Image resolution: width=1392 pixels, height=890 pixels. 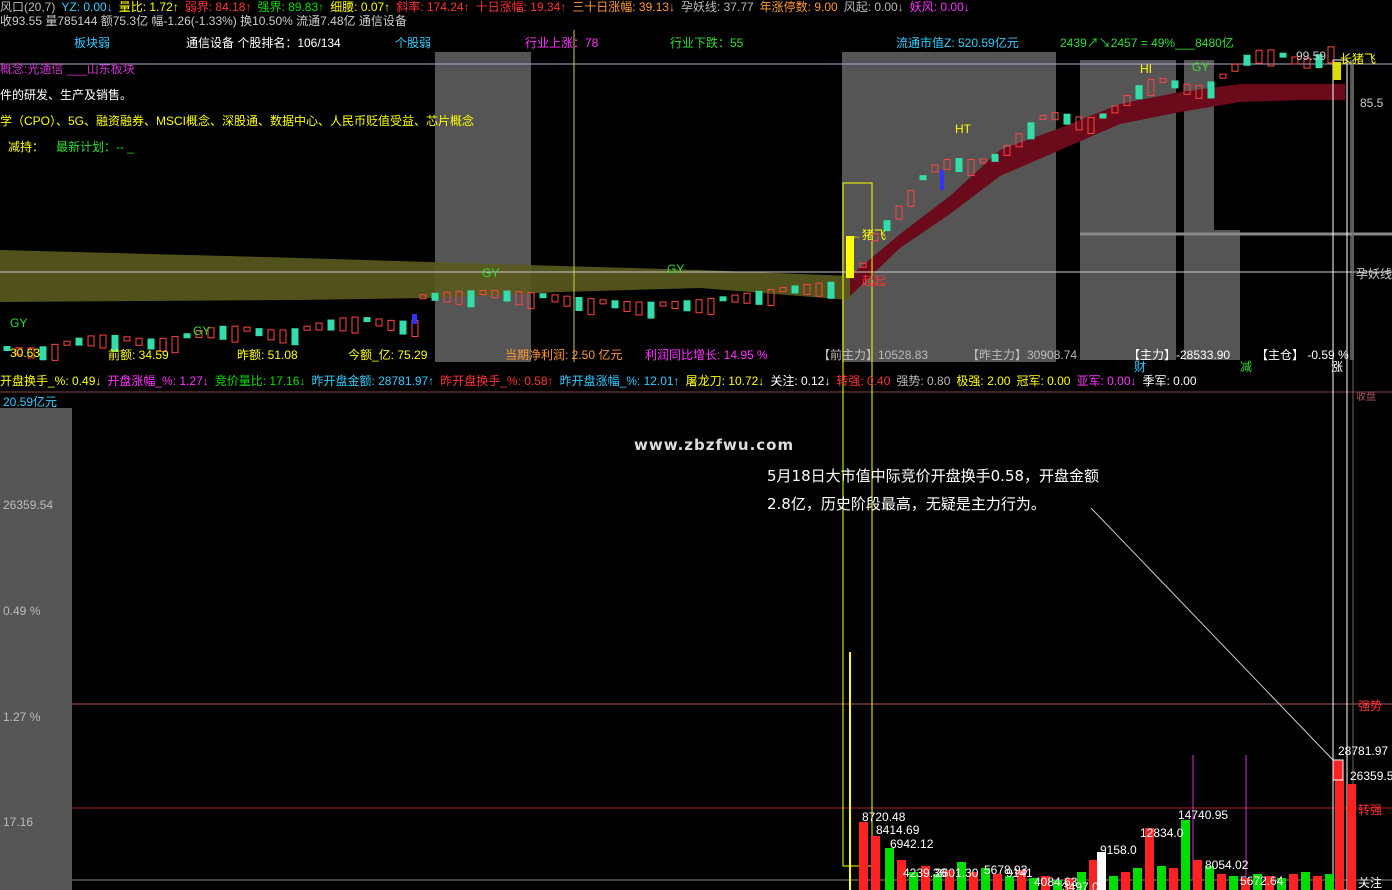 I want to click on gy-marker-1: GY, so click(x=19, y=323).